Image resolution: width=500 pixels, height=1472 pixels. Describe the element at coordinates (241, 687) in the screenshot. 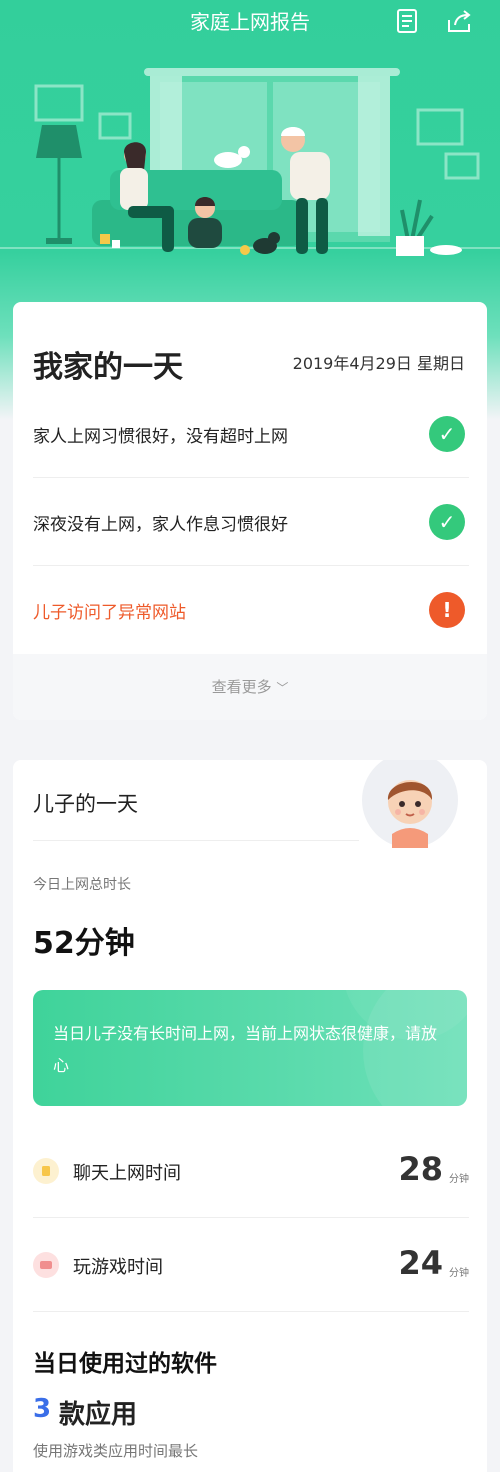

I see `view-more-label: 查看更多` at that location.